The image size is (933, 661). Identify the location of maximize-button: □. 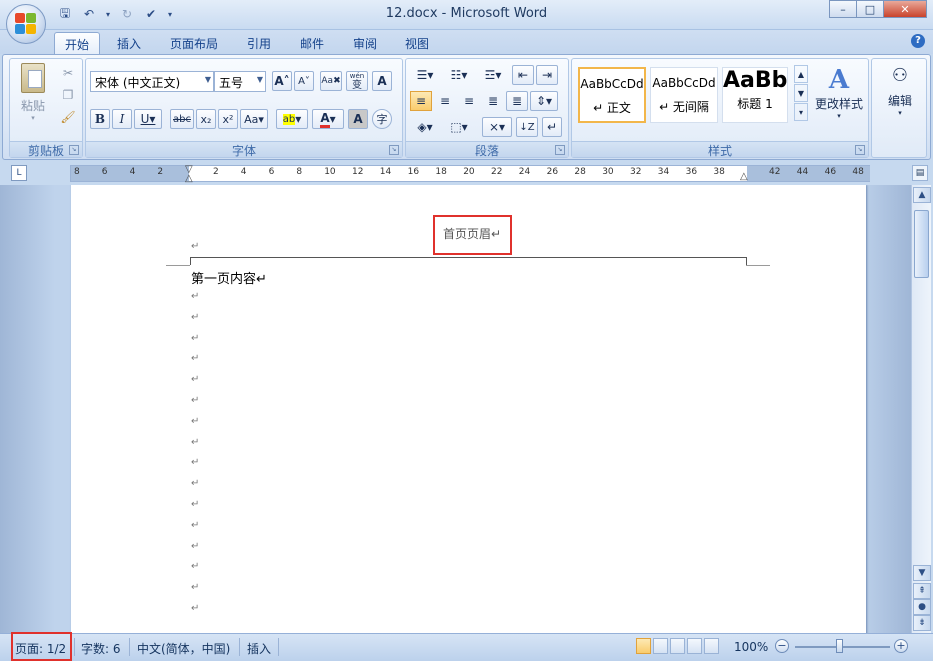
(870, 9).